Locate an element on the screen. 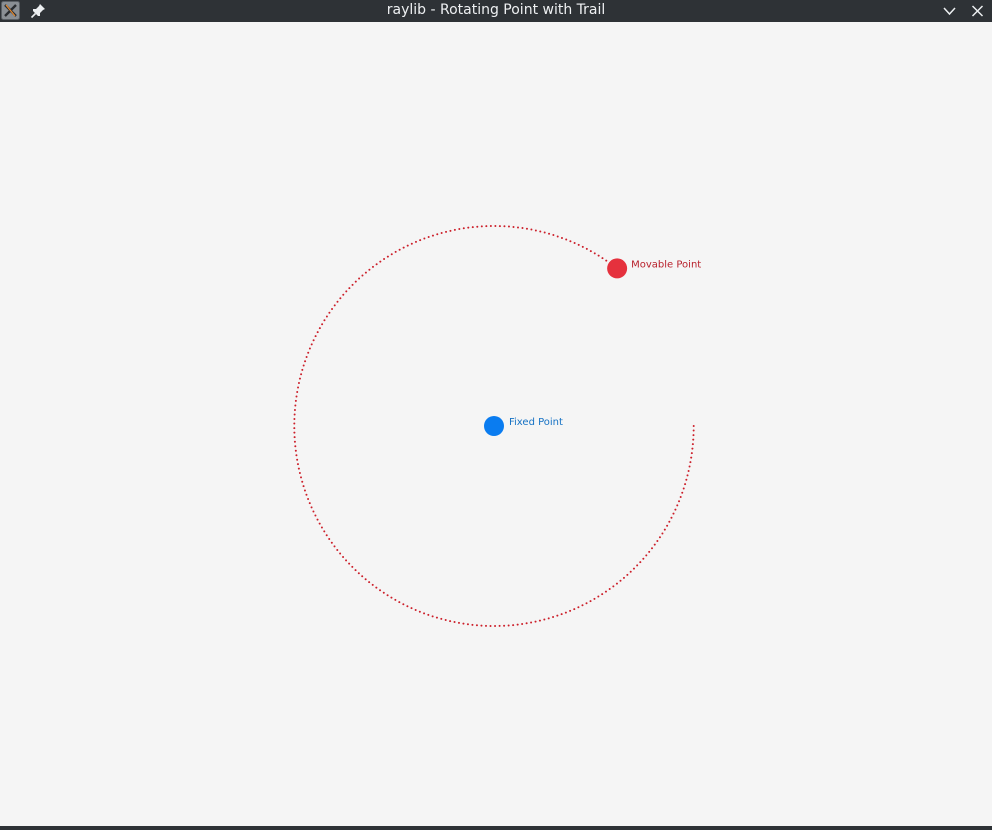 This screenshot has width=992, height=830. movable-point-label: Movable Point is located at coordinates (666, 264).